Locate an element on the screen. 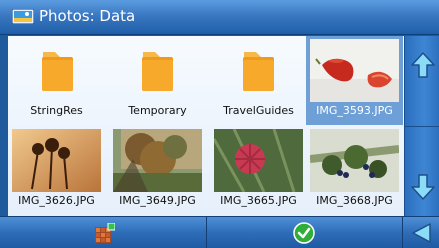 The image size is (439, 248). photo-item-img-3626: IMG_3626.JPG is located at coordinates (56, 170).